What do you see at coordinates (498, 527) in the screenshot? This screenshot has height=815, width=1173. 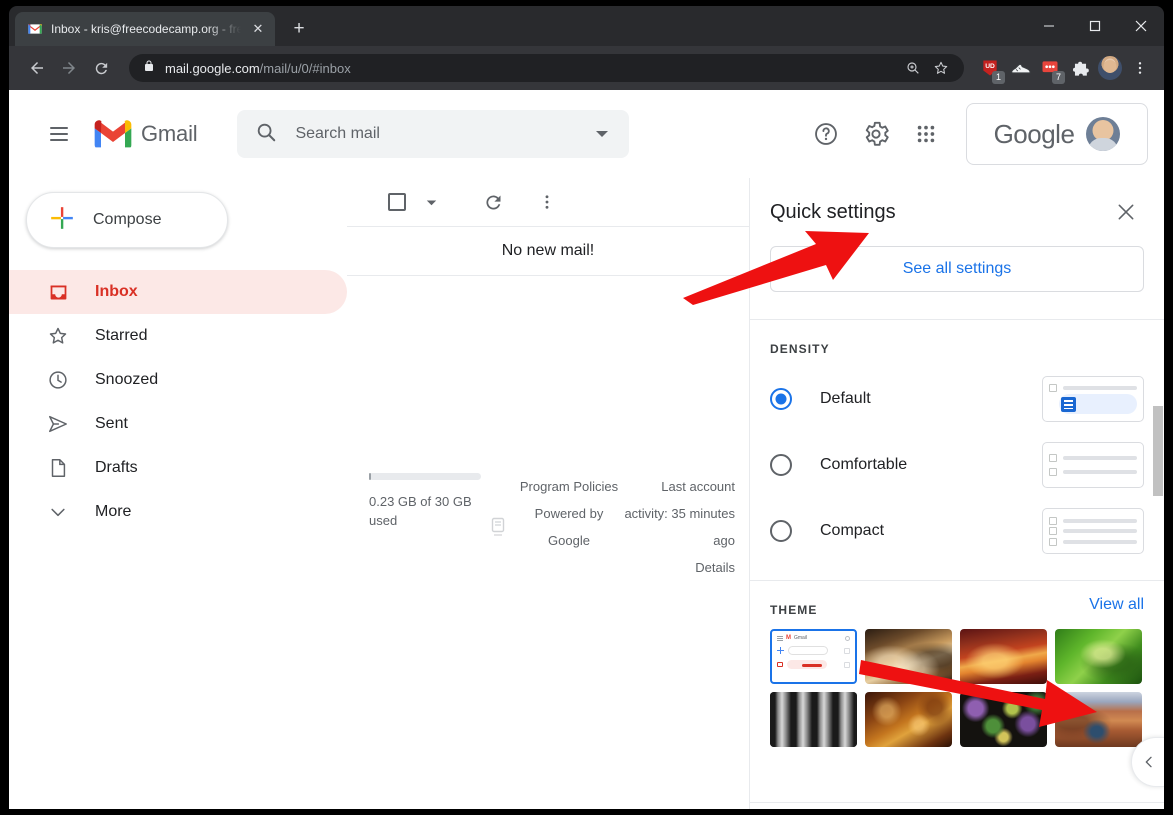 I see `footer-storage-icon` at bounding box center [498, 527].